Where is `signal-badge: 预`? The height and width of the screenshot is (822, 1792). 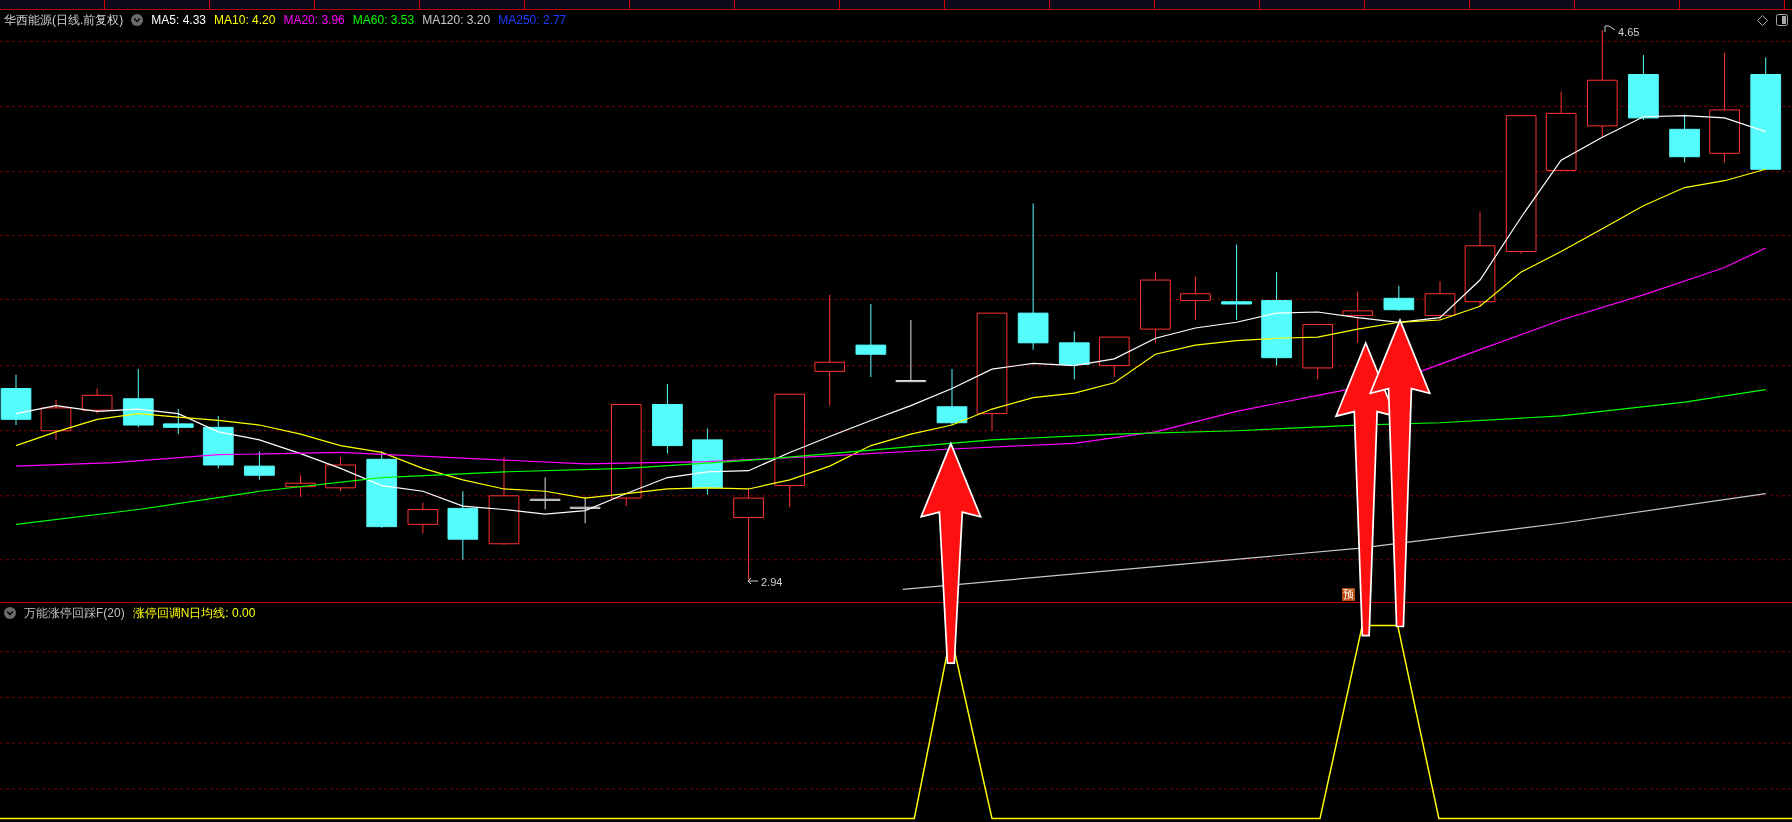 signal-badge: 预 is located at coordinates (1348, 594).